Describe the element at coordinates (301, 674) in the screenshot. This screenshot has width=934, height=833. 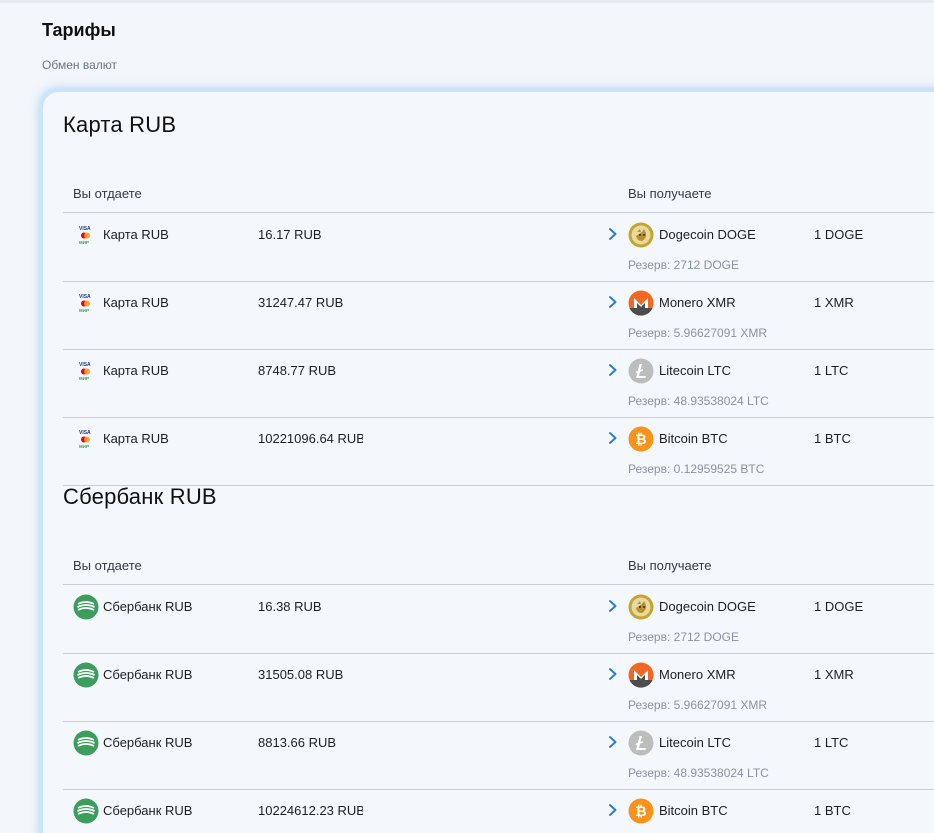
I see `source-amount: 31505.08 RUB` at that location.